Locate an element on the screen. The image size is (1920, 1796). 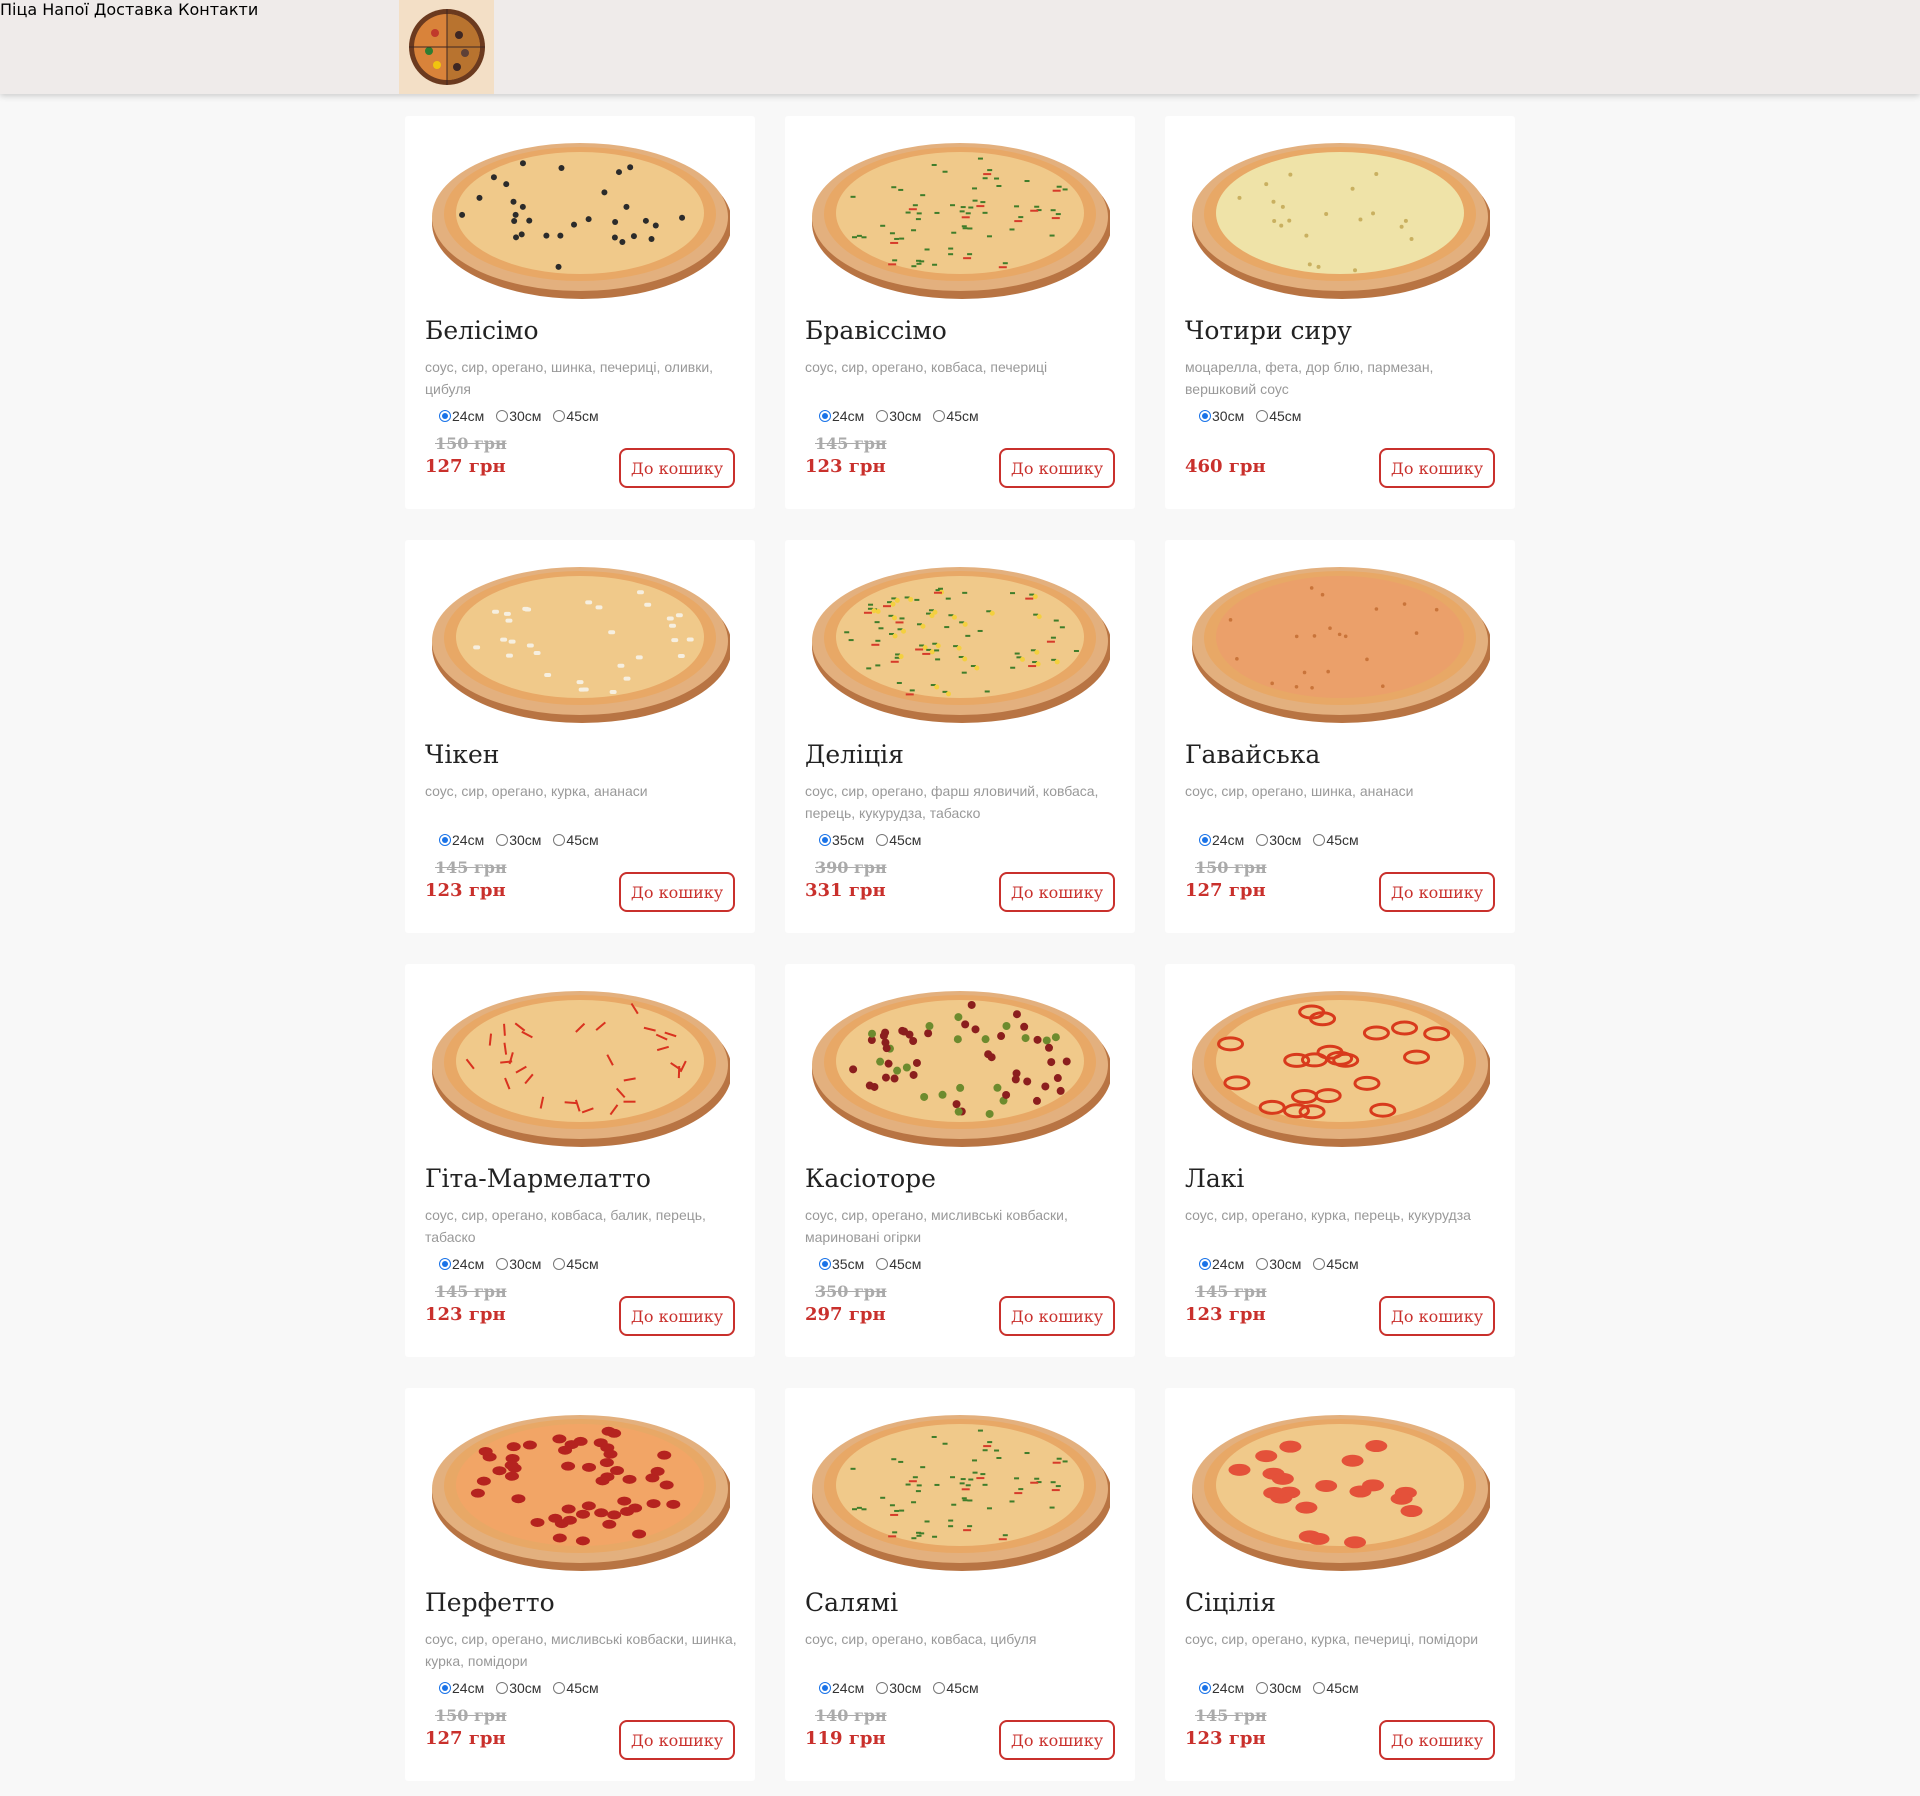
product-title: Гіта-Мармелатто is located at coordinates (538, 1178).